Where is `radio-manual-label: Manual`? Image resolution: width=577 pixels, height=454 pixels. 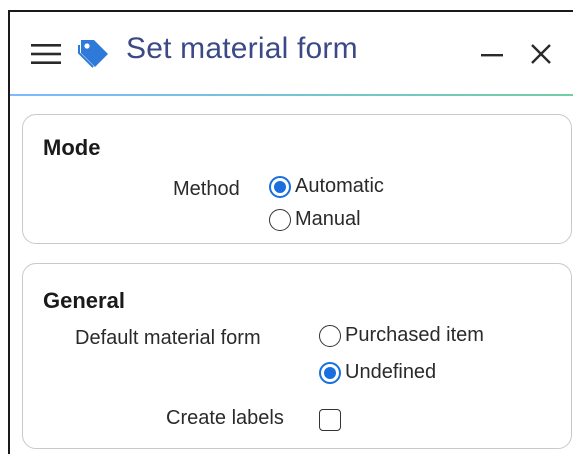
radio-manual-label: Manual is located at coordinates (328, 219).